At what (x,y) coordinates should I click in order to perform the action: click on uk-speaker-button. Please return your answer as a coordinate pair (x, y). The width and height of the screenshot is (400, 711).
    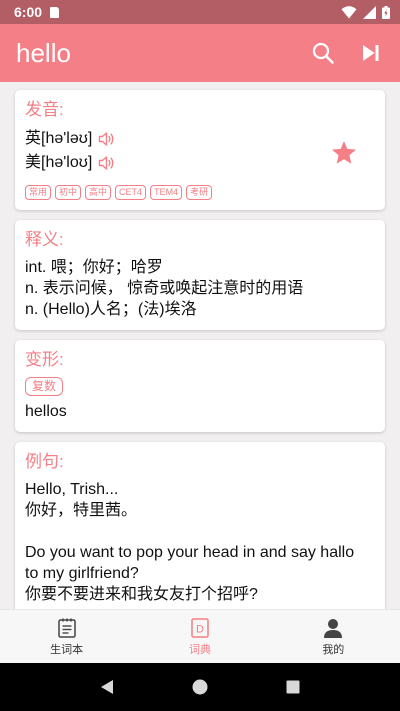
    Looking at the image, I should click on (107, 139).